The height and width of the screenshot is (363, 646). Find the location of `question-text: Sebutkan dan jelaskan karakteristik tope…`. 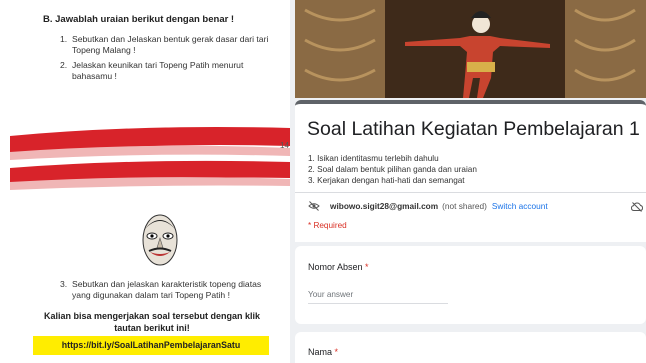

question-text: Sebutkan dan jelaskan karakteristik tope… is located at coordinates (167, 289).